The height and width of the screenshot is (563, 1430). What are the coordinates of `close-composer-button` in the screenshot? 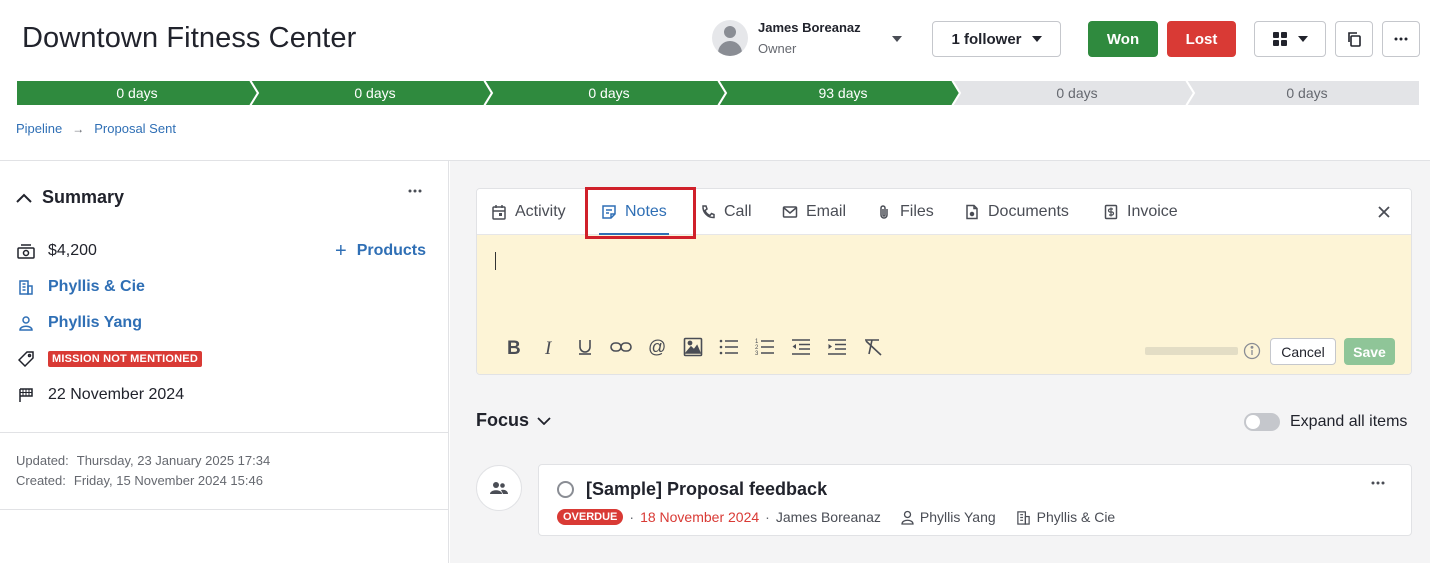 It's located at (1384, 212).